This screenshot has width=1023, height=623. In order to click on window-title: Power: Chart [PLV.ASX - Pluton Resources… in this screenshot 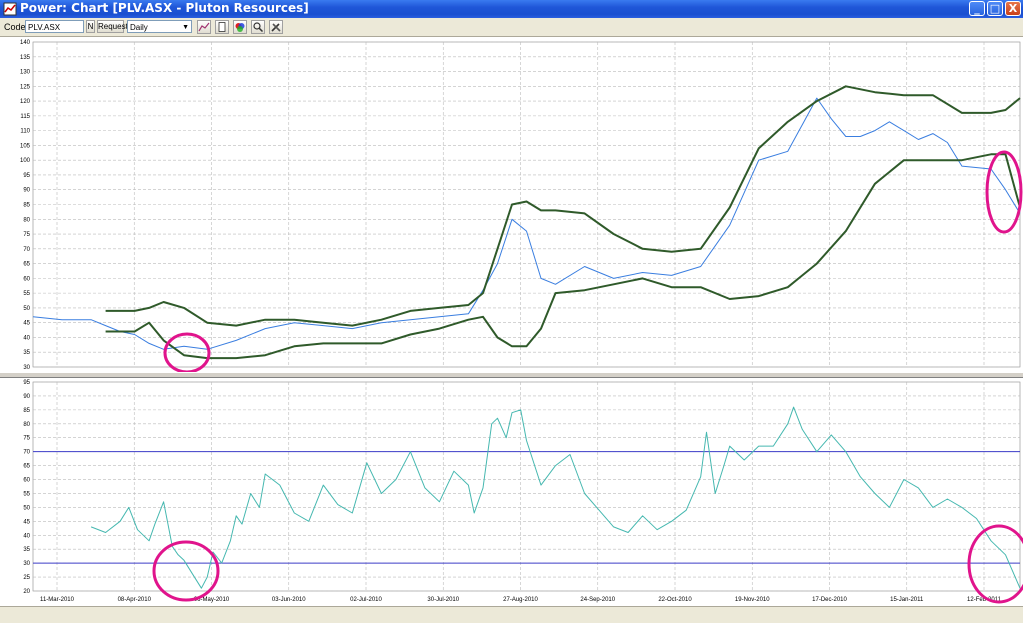, I will do `click(164, 8)`.